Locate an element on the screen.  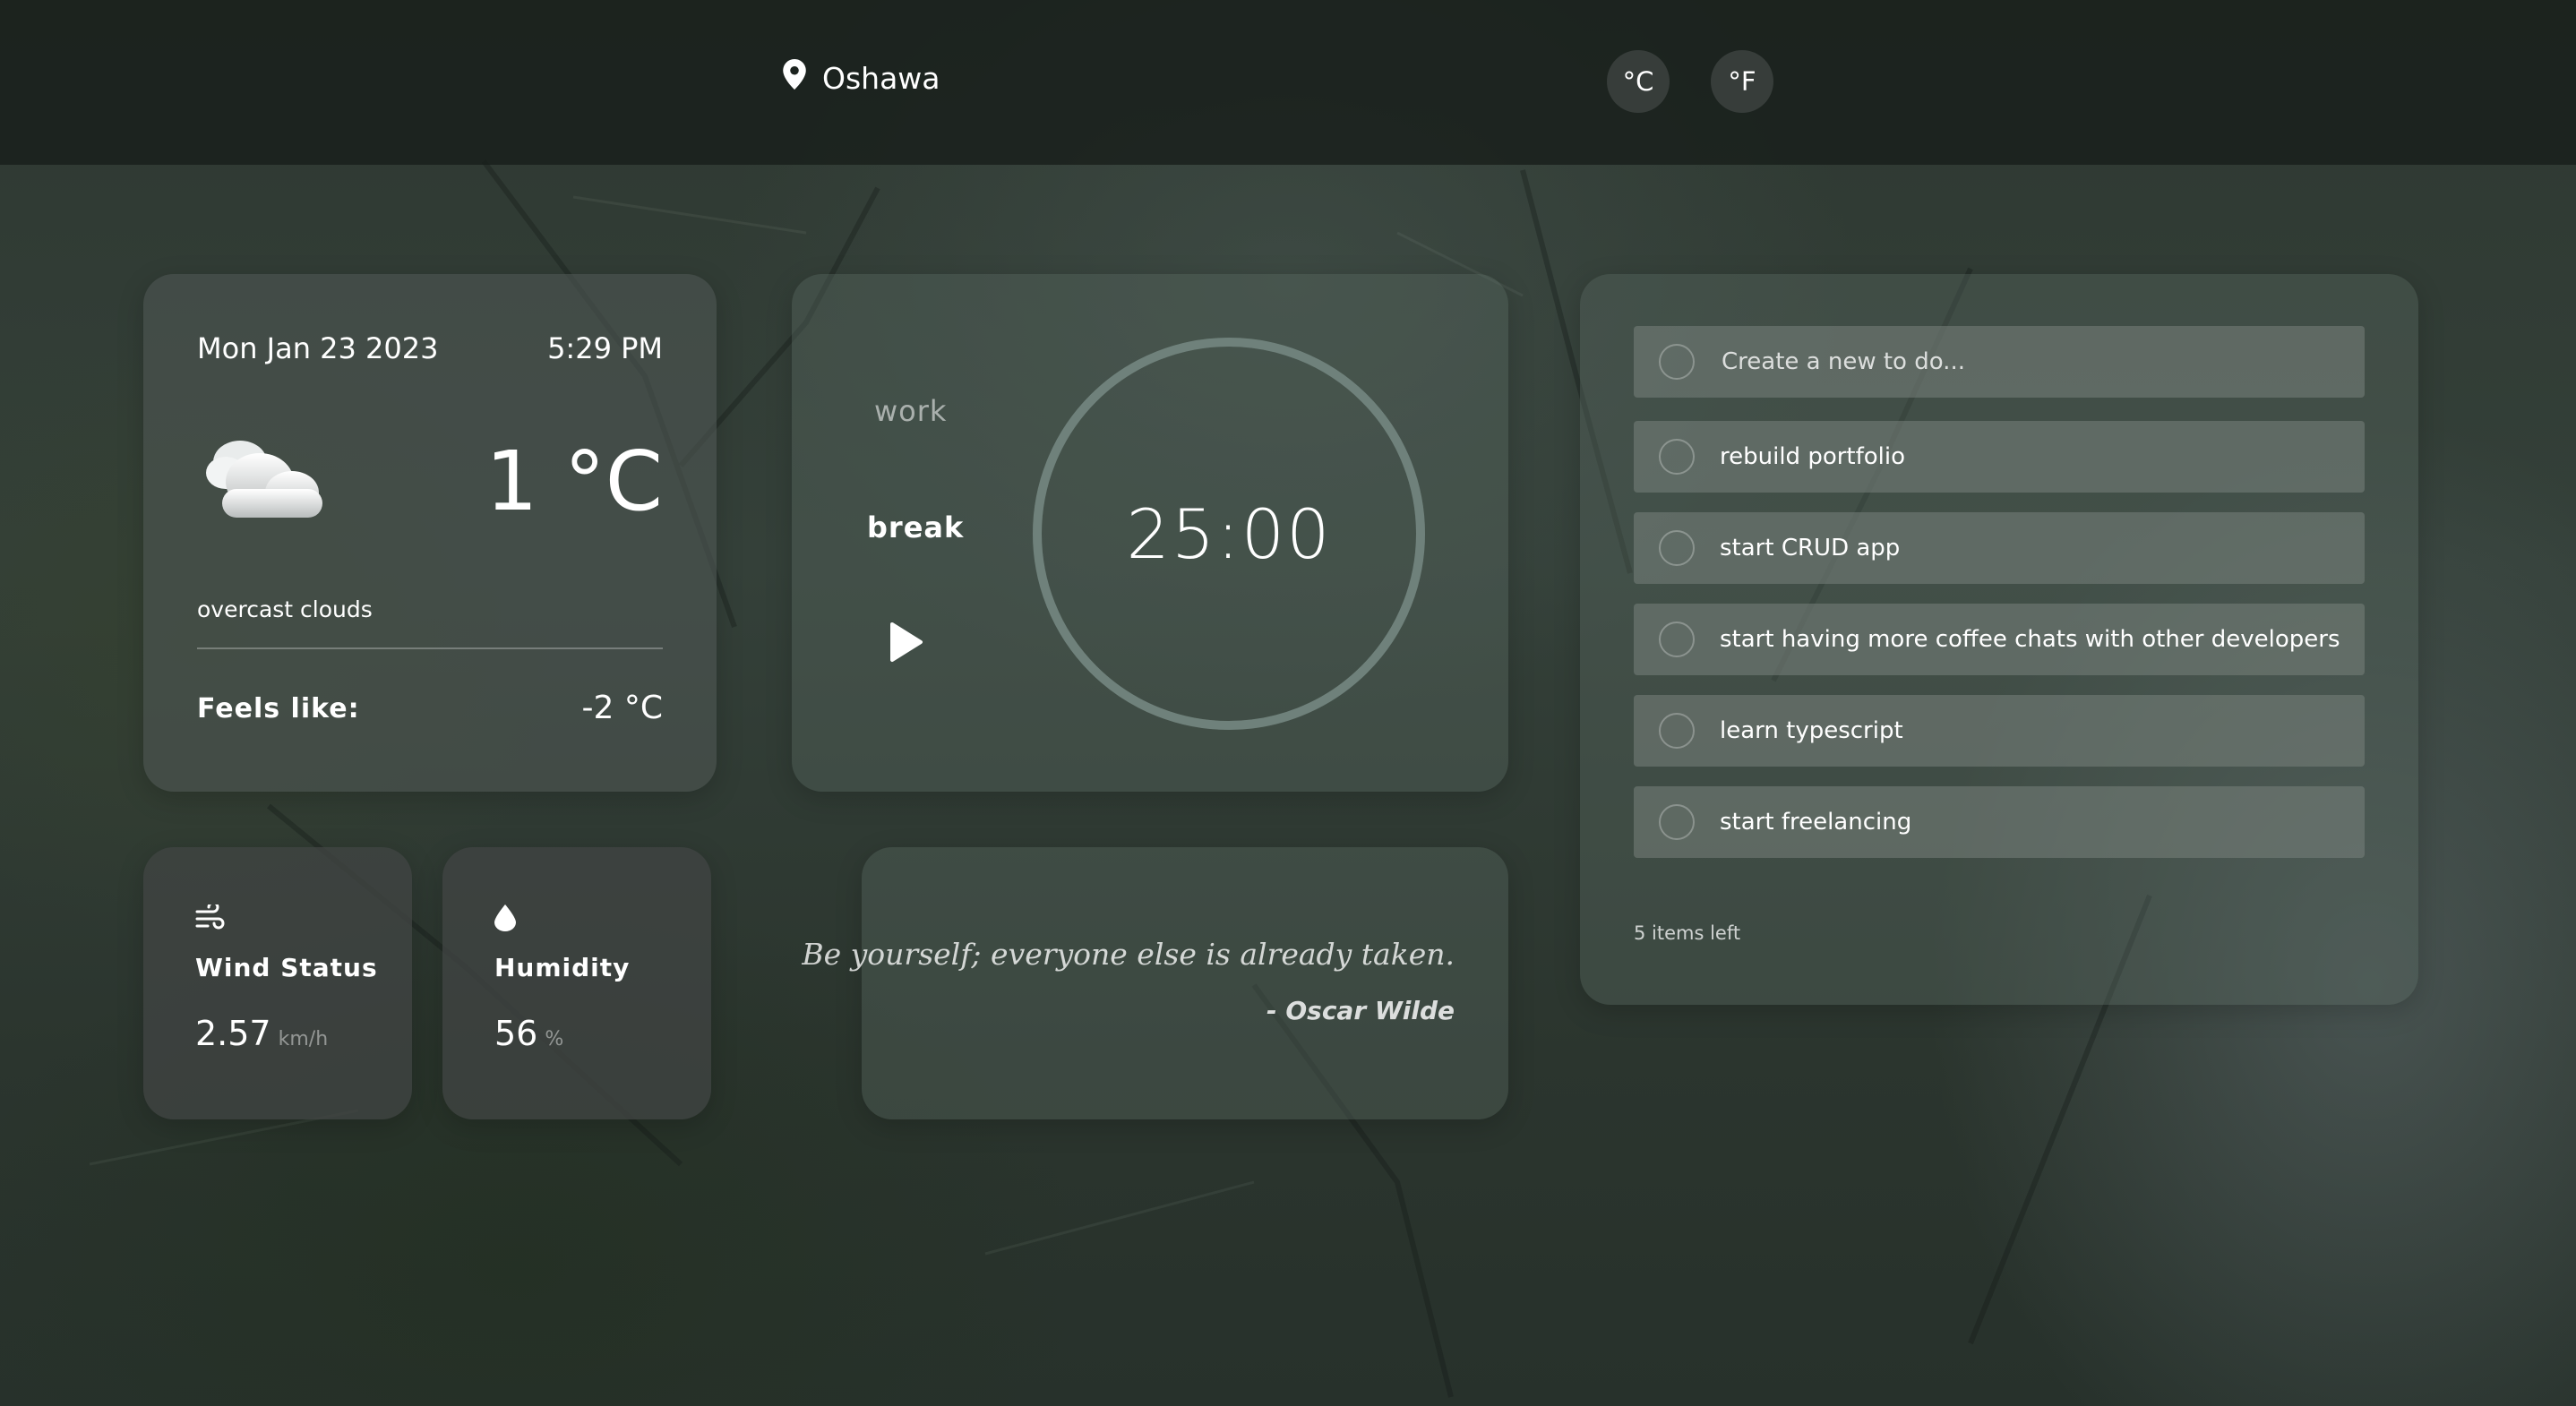
location-pin-icon is located at coordinates (794, 78).